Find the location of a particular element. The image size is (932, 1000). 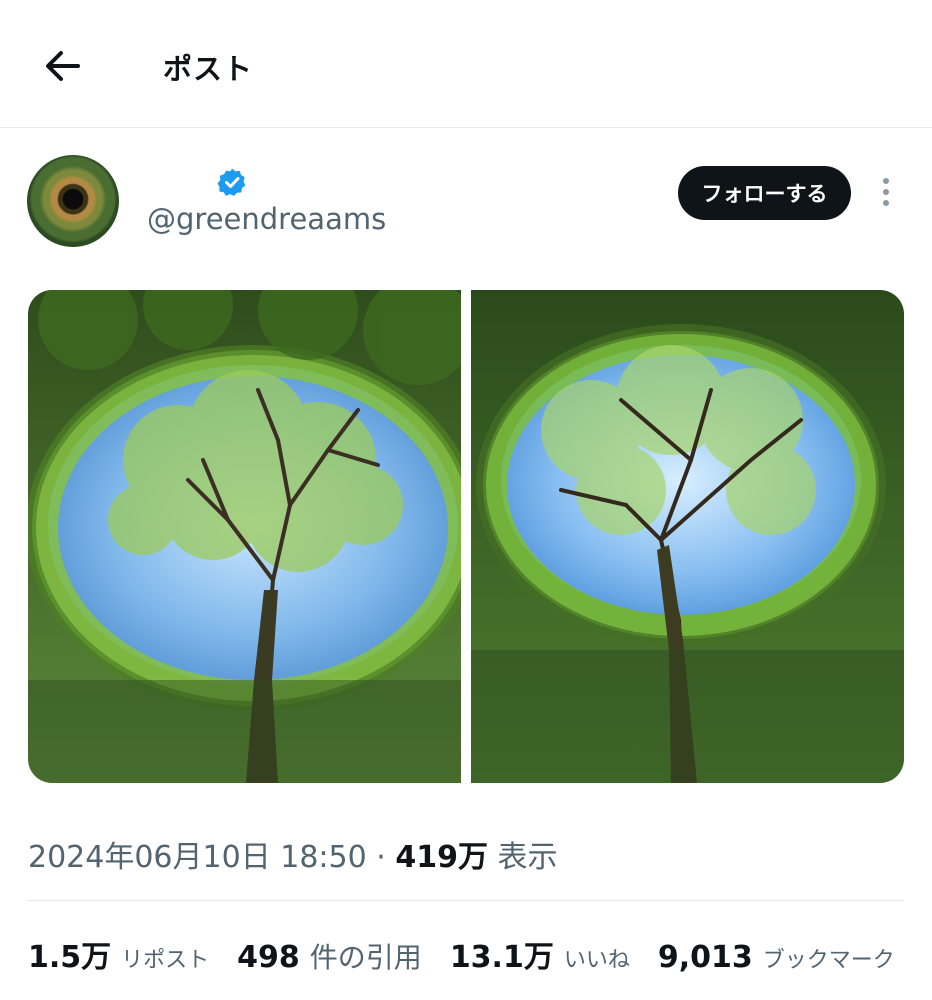

divider is located at coordinates (466, 900).